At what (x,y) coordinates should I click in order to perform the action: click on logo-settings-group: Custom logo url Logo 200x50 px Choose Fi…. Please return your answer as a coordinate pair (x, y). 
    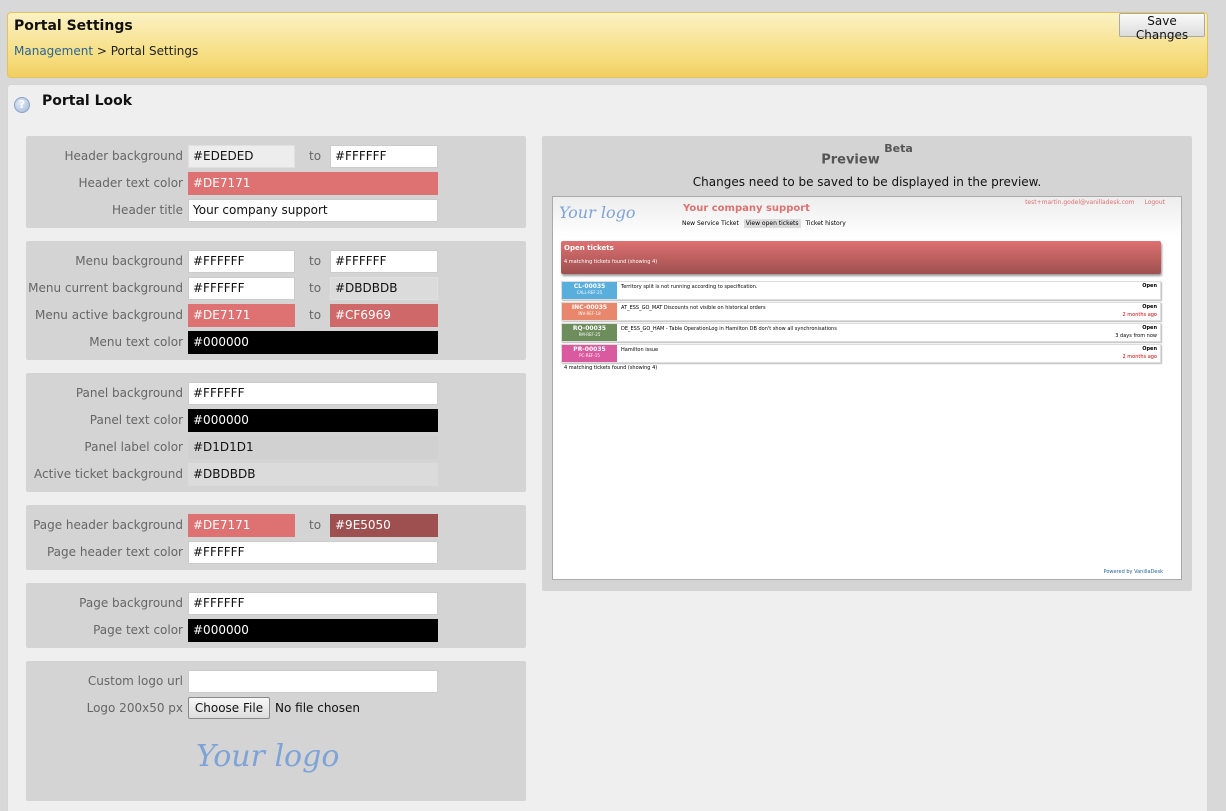
    Looking at the image, I should click on (276, 731).